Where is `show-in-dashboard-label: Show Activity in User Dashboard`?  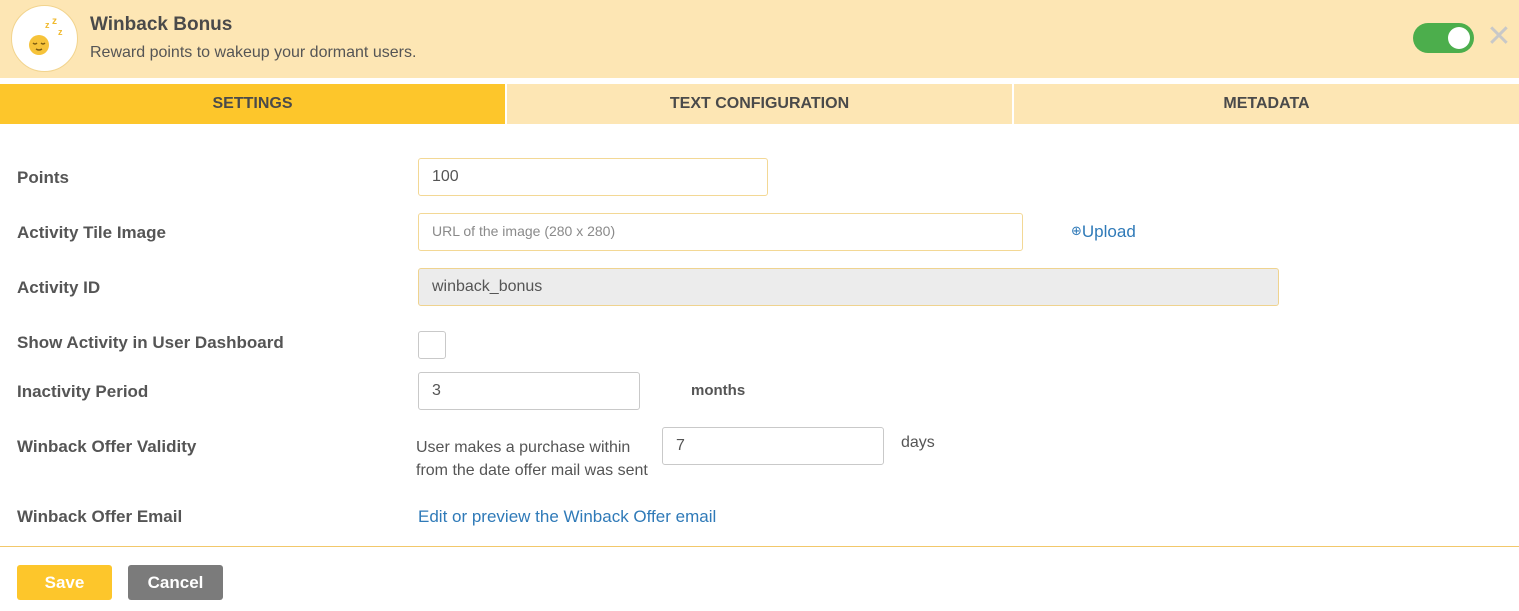 show-in-dashboard-label: Show Activity in User Dashboard is located at coordinates (150, 342).